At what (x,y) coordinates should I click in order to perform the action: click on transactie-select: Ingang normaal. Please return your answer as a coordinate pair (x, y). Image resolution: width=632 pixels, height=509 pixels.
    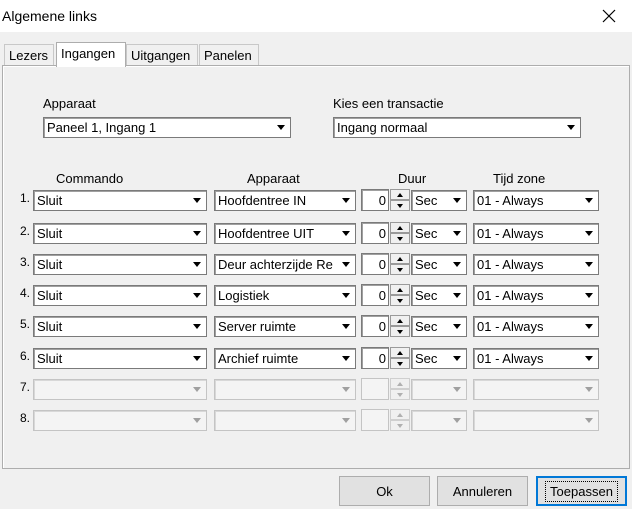
    Looking at the image, I should click on (457, 127).